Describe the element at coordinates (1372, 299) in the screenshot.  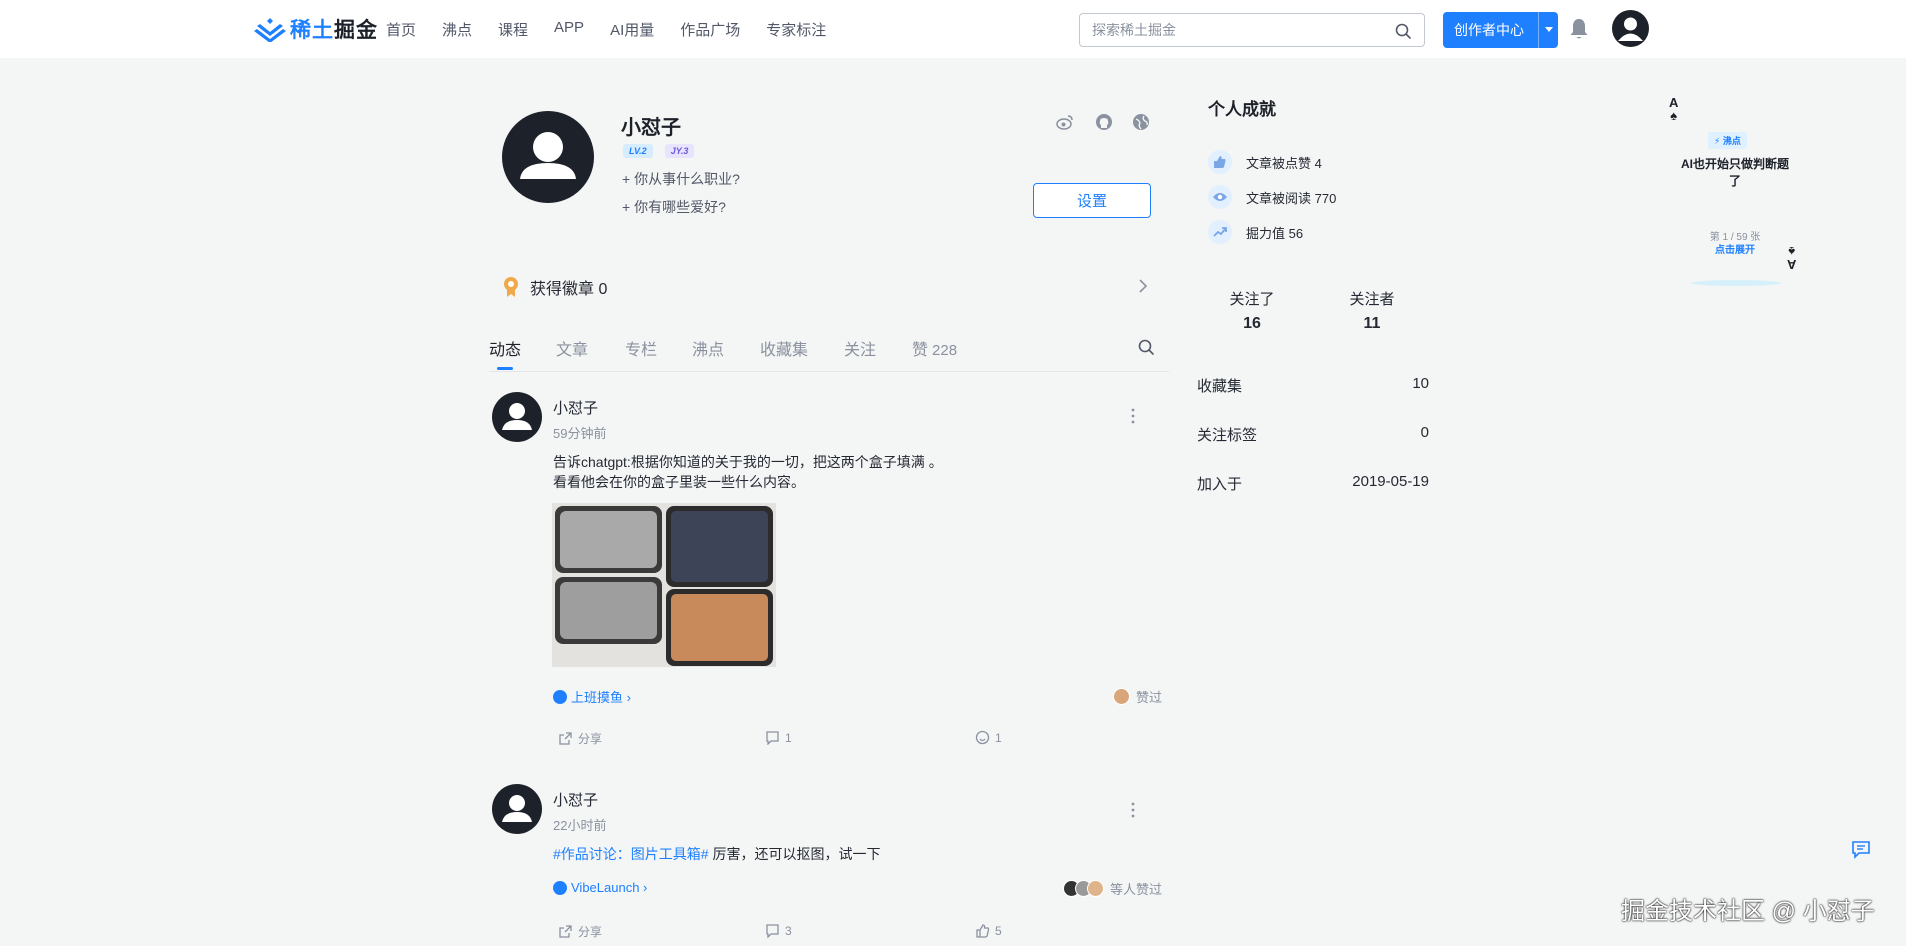
I see `followers-label: 关注者` at that location.